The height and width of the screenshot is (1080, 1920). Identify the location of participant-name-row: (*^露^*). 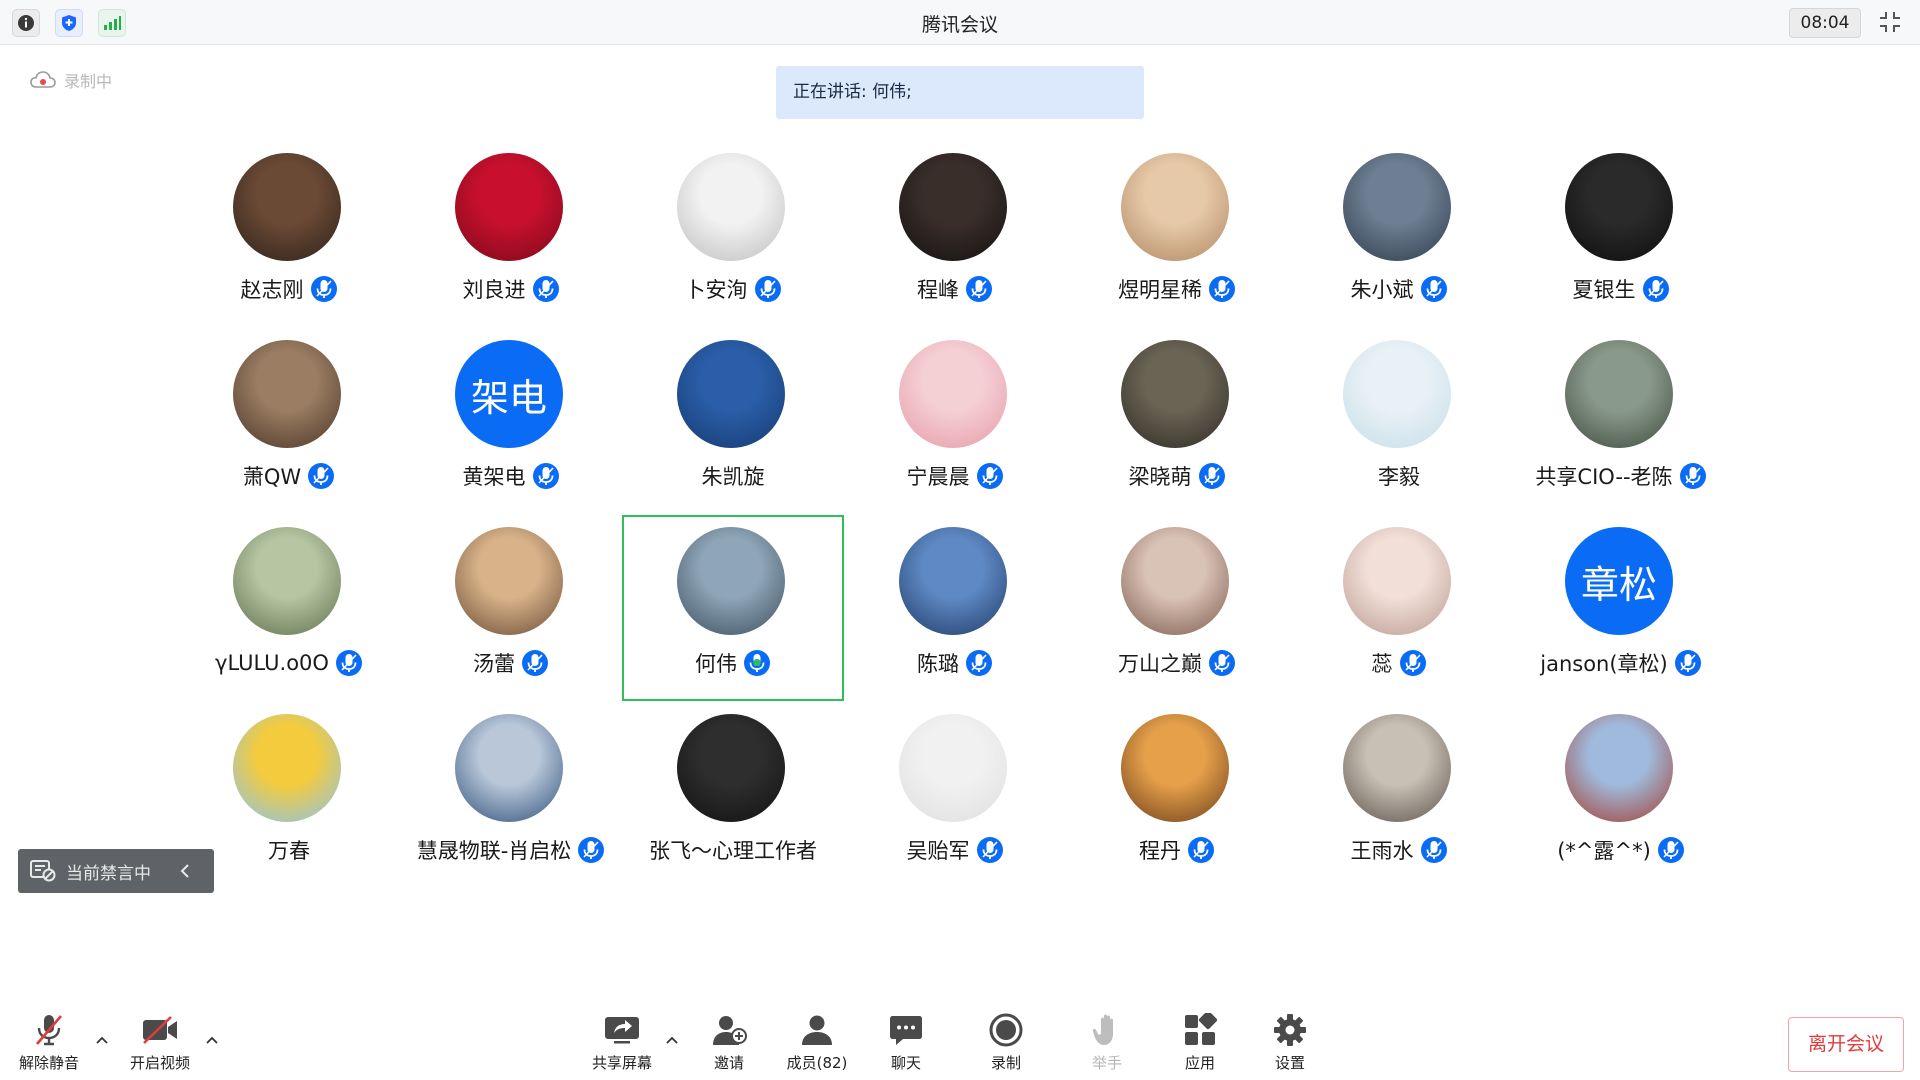
(1621, 850).